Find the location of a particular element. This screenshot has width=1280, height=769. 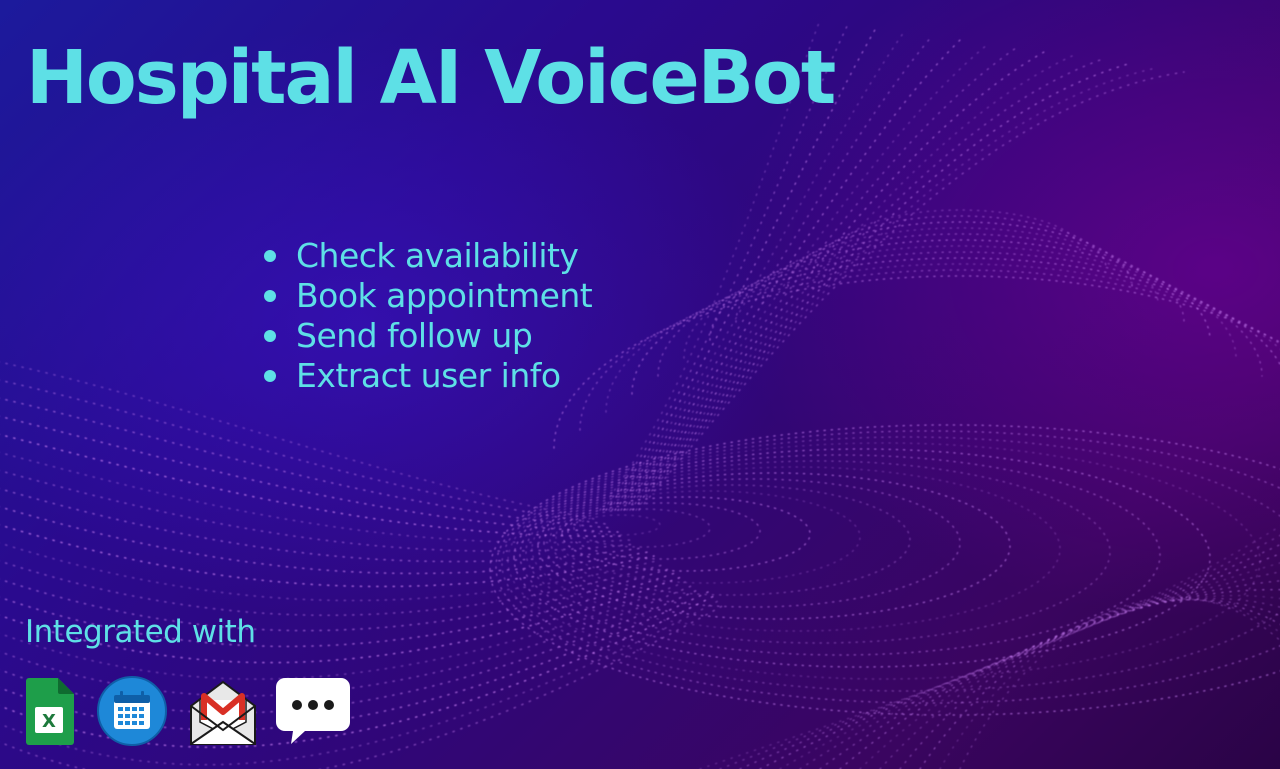

feature-item: Book appointment is located at coordinates (427, 296).